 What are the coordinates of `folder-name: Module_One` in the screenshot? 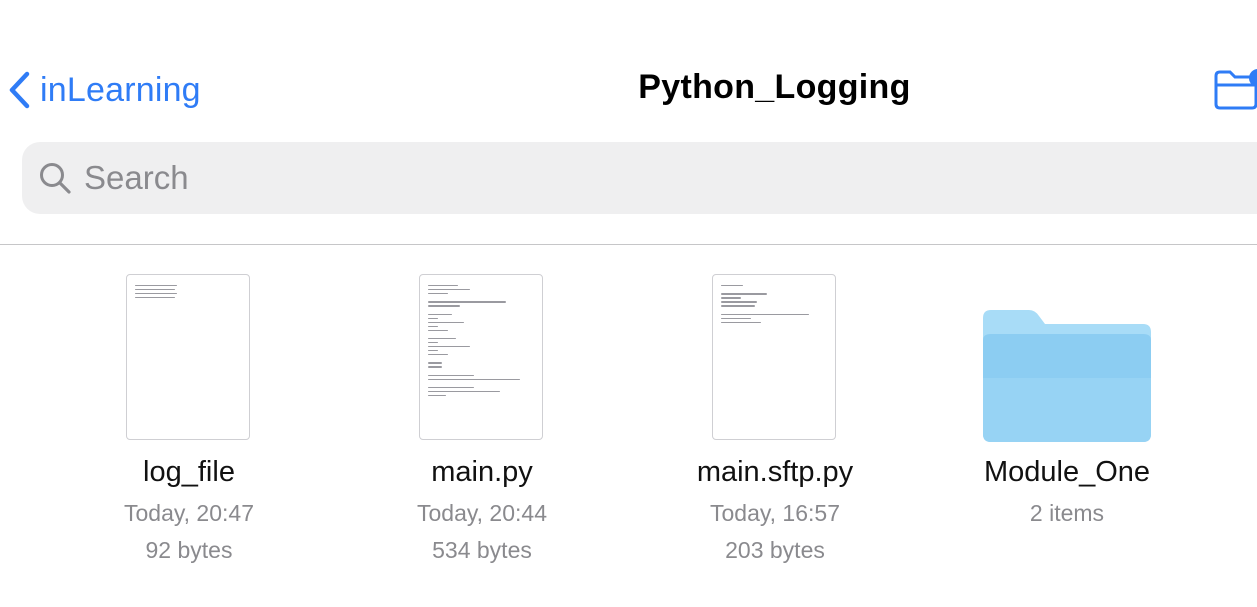 It's located at (1067, 472).